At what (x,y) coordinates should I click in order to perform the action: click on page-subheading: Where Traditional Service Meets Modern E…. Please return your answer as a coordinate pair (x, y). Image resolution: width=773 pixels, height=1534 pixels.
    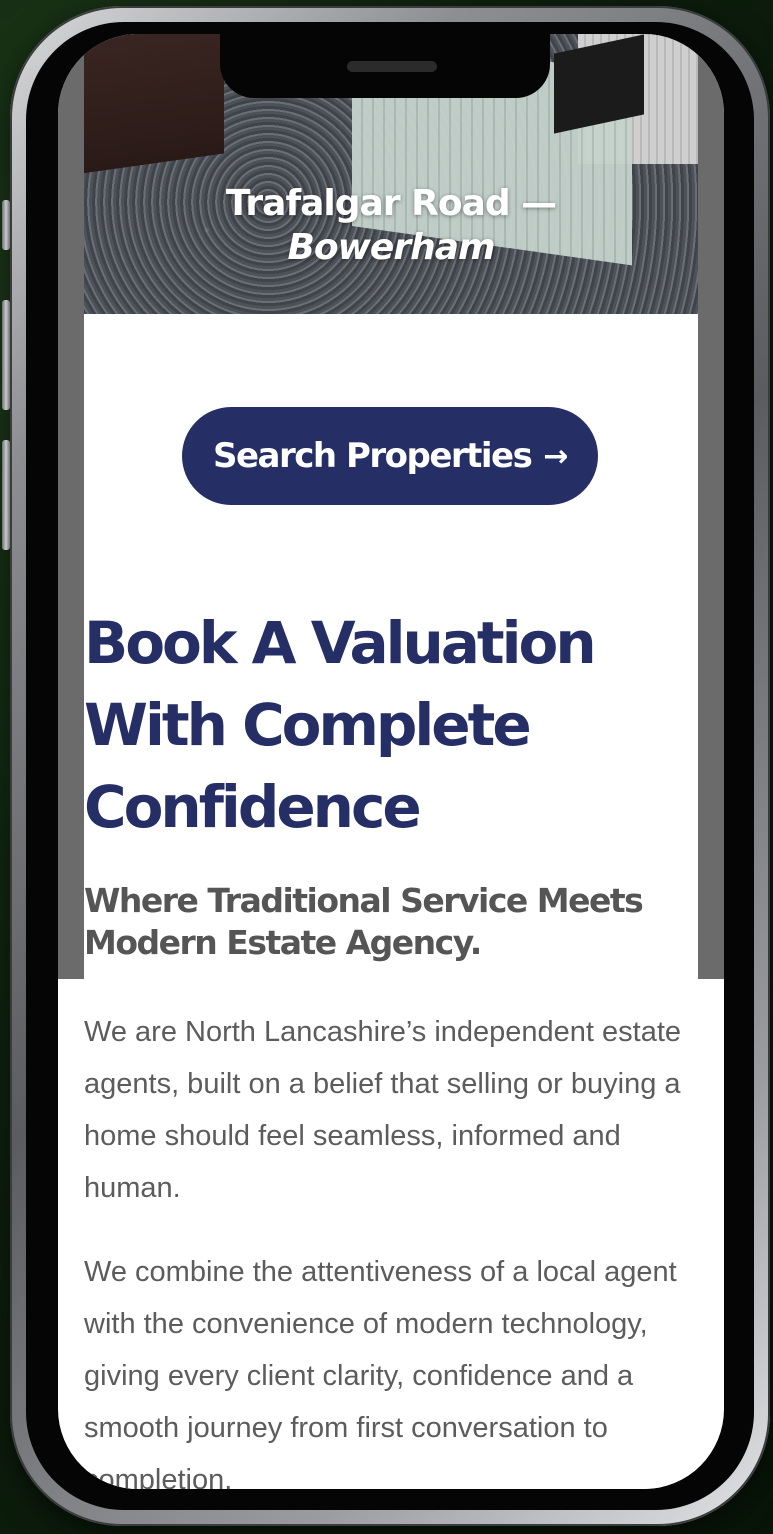
    Looking at the image, I should click on (364, 921).